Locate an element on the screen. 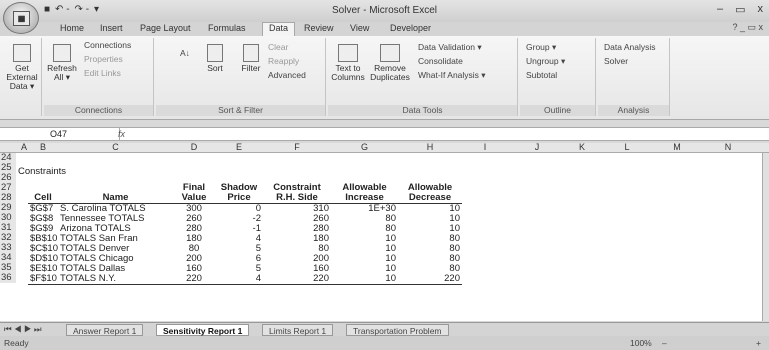 This screenshot has width=769, height=350. group-button: Group ▾ is located at coordinates (541, 47).